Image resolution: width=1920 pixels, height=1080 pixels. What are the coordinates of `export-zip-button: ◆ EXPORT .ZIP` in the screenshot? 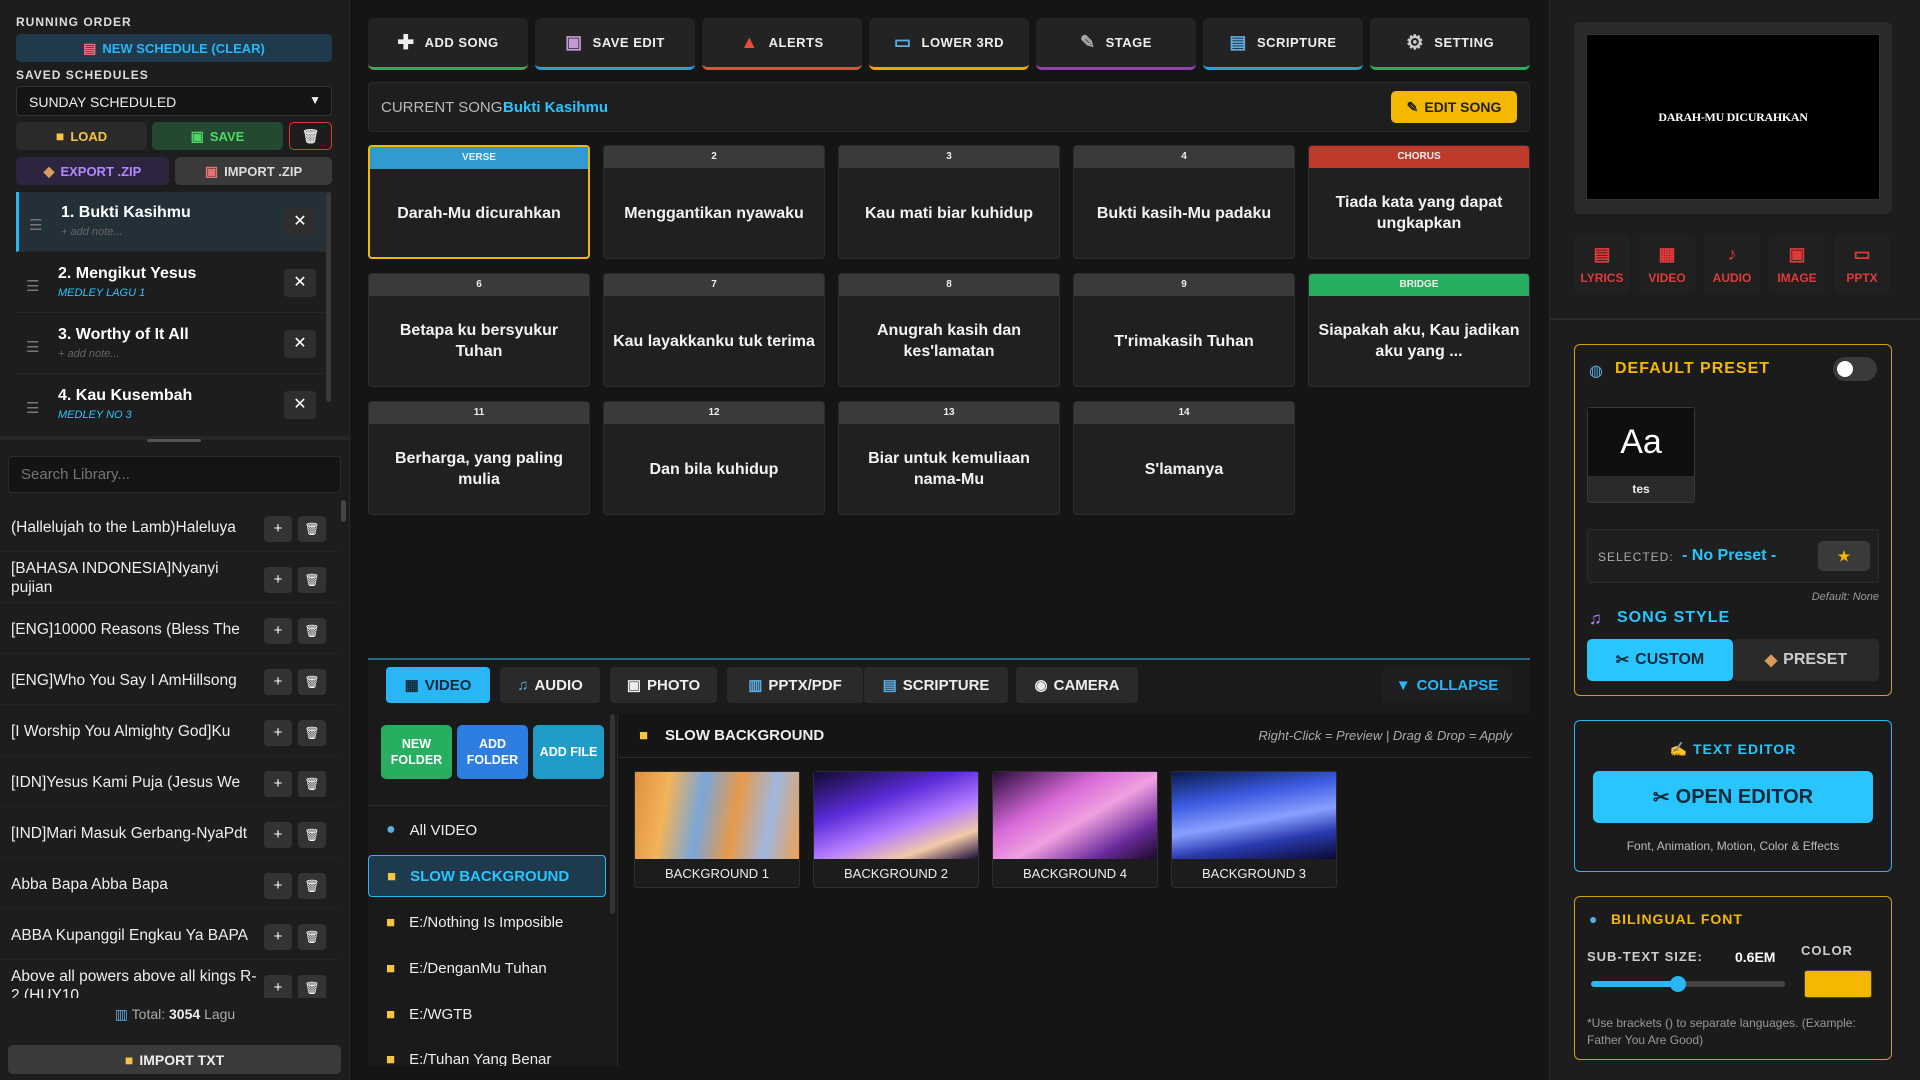 It's located at (92, 171).